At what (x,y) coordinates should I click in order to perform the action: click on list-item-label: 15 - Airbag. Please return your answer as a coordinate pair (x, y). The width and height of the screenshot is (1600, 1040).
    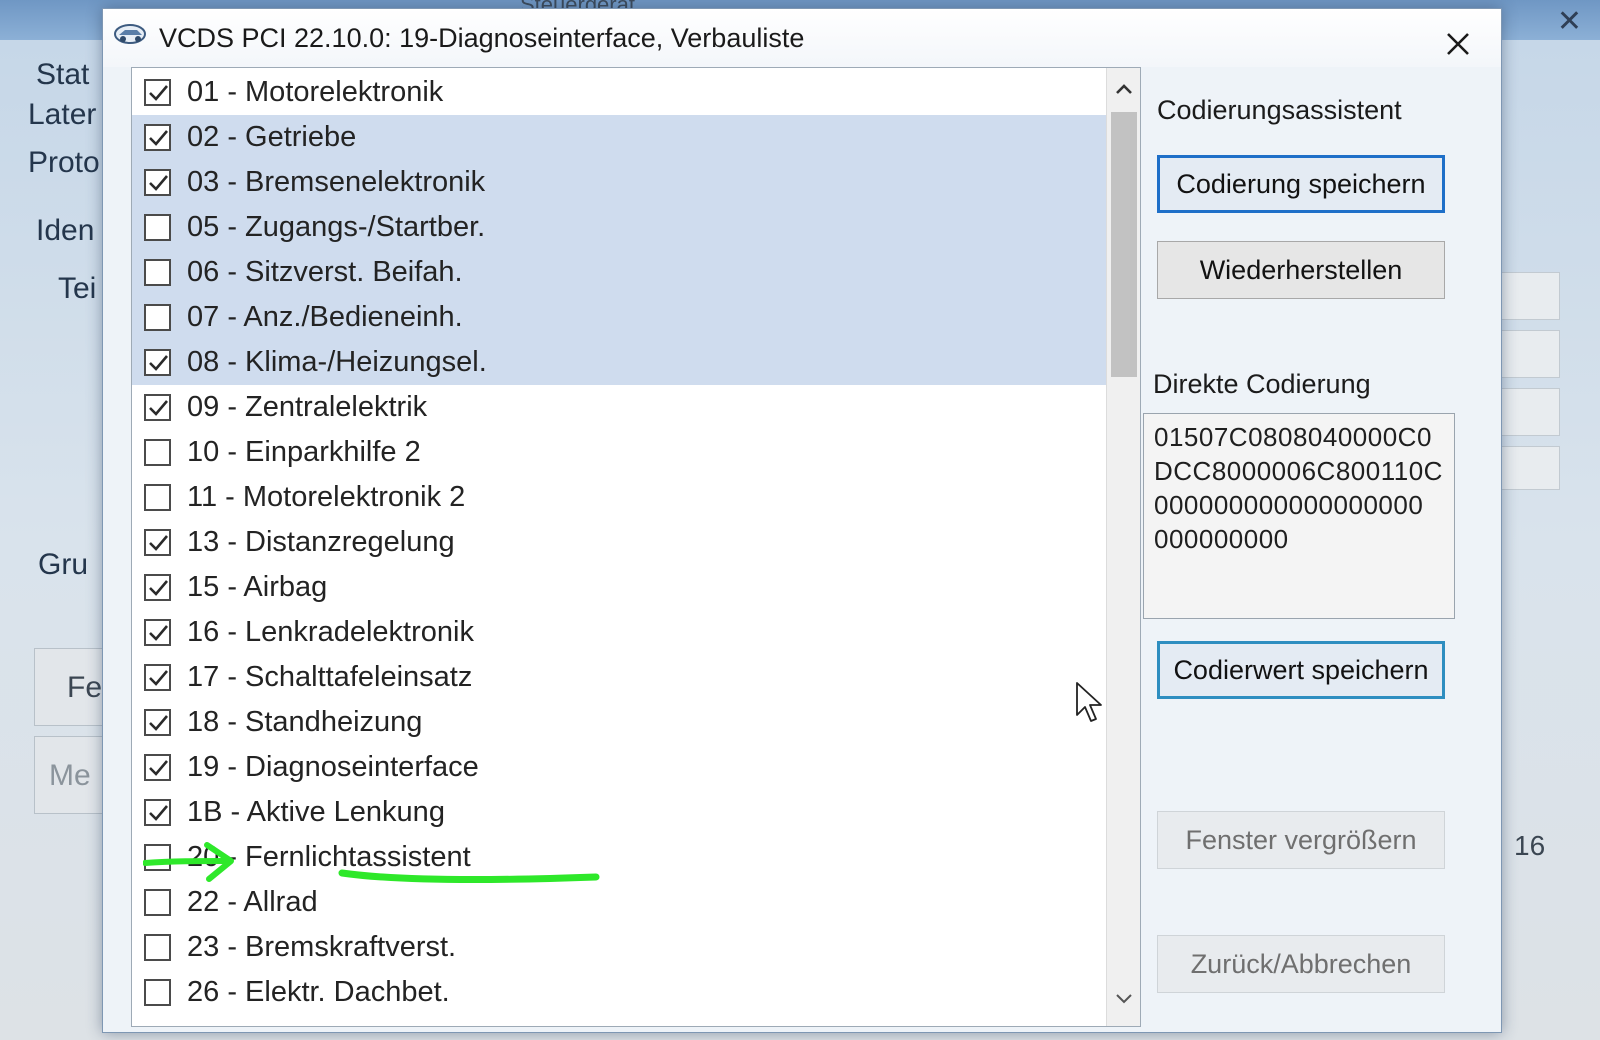
    Looking at the image, I should click on (257, 587).